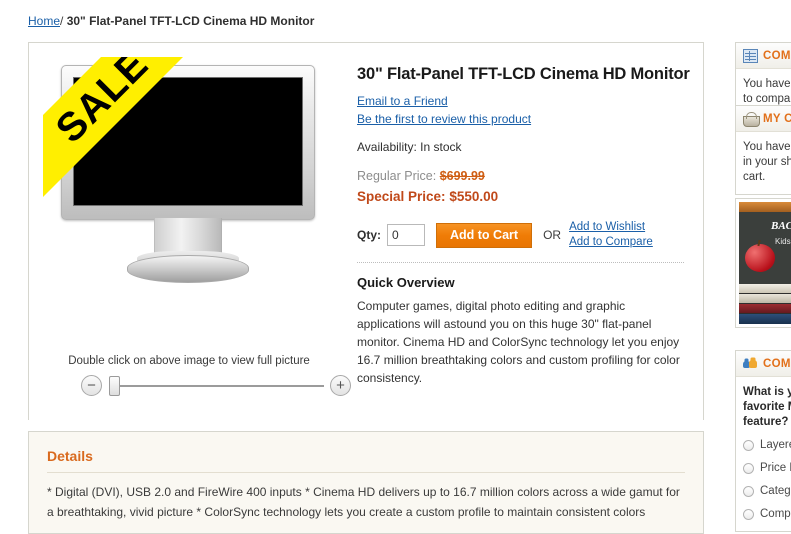 This screenshot has height=534, width=791. I want to click on add-to-compare-link: Add to Compare, so click(611, 242).